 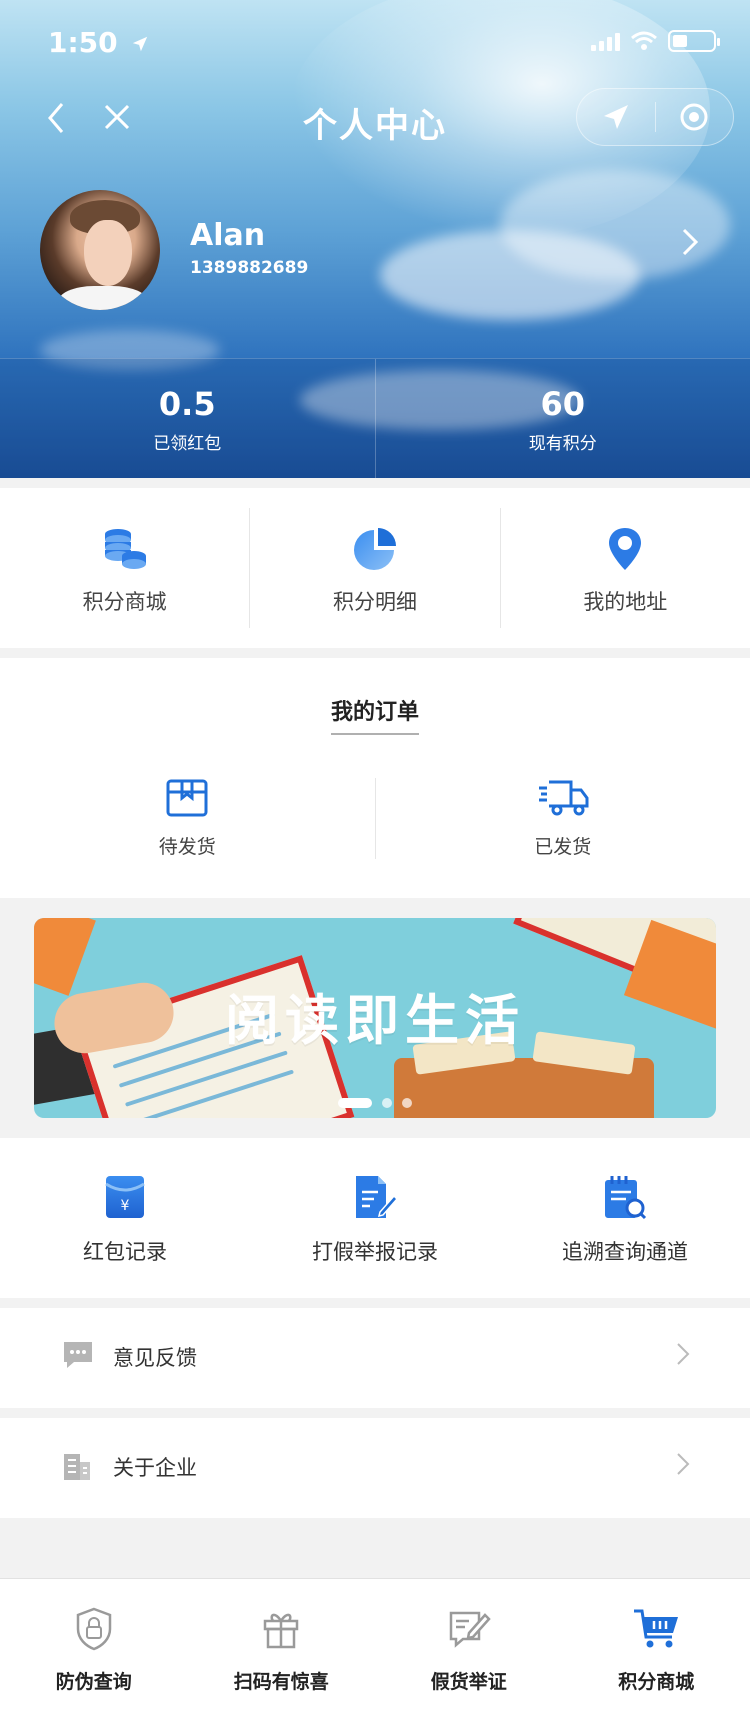 I want to click on user-name: Alan, so click(x=228, y=235).